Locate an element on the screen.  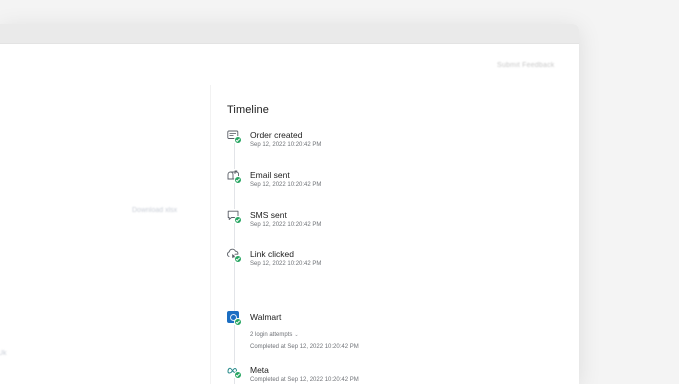
event-title: SMS sent is located at coordinates (268, 215).